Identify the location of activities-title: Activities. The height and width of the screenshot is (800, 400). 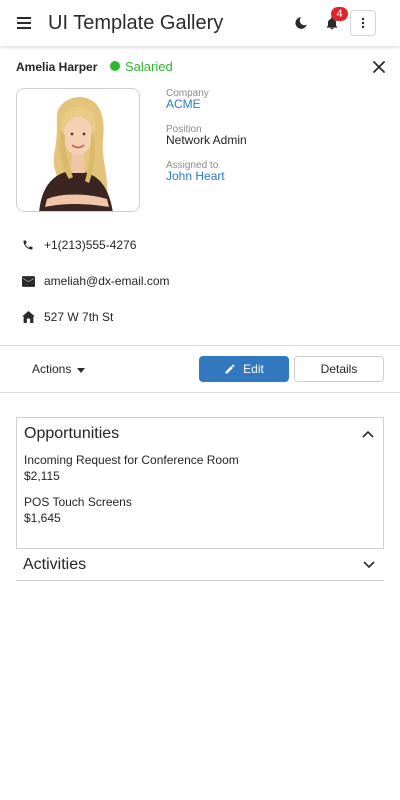
(54, 565).